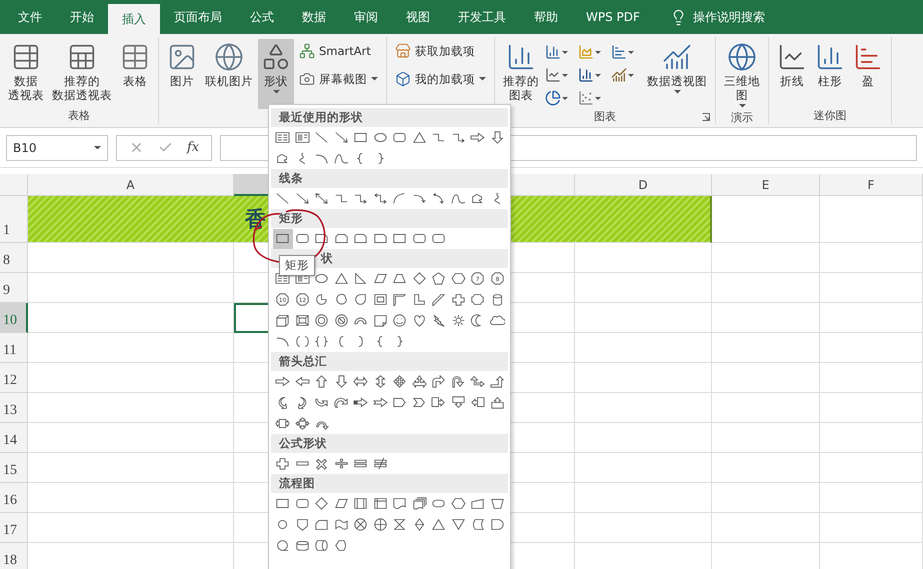 The image size is (923, 569). What do you see at coordinates (79, 115) in the screenshot?
I see `group-label: 表格` at bounding box center [79, 115].